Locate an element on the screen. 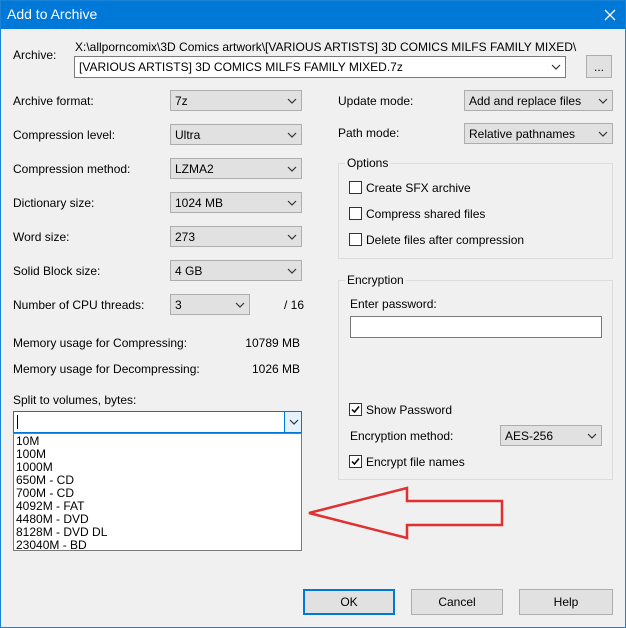 Image resolution: width=626 pixels, height=628 pixels. compress-shared-checkbox is located at coordinates (355, 213).